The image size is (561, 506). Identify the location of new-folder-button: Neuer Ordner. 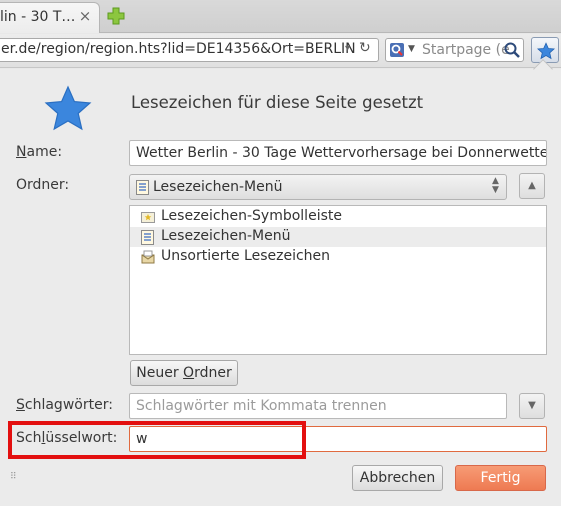
(184, 373).